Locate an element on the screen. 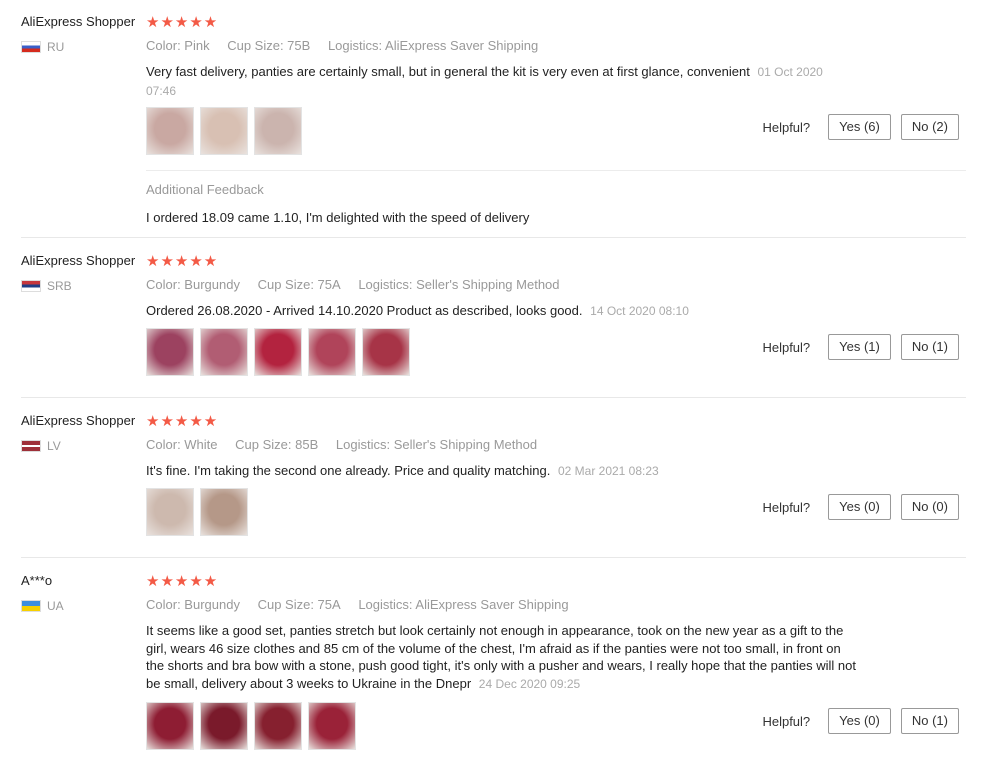 The image size is (987, 770). helpful-yes-button: Yes (1) is located at coordinates (859, 347).